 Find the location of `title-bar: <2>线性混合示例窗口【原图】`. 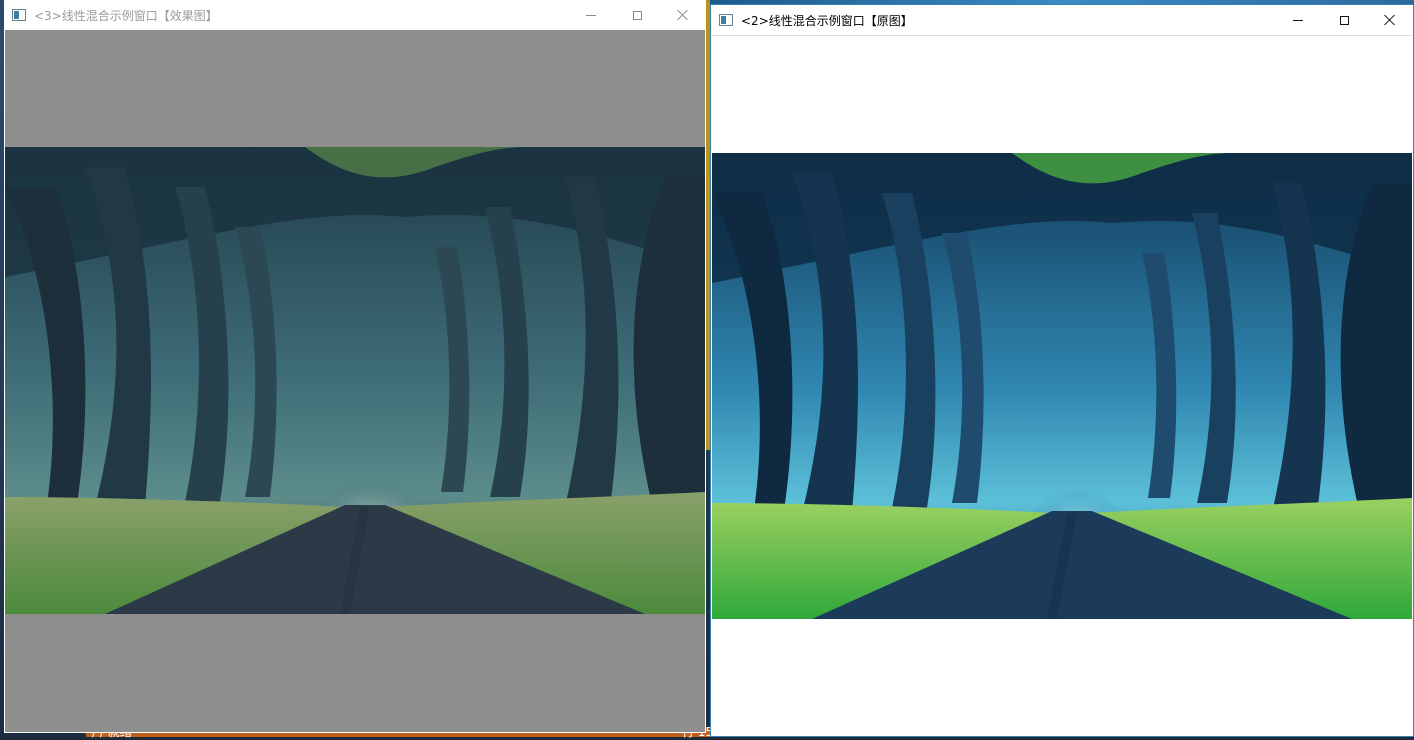

title-bar: <2>线性混合示例窗口【原图】 is located at coordinates (1062, 20).